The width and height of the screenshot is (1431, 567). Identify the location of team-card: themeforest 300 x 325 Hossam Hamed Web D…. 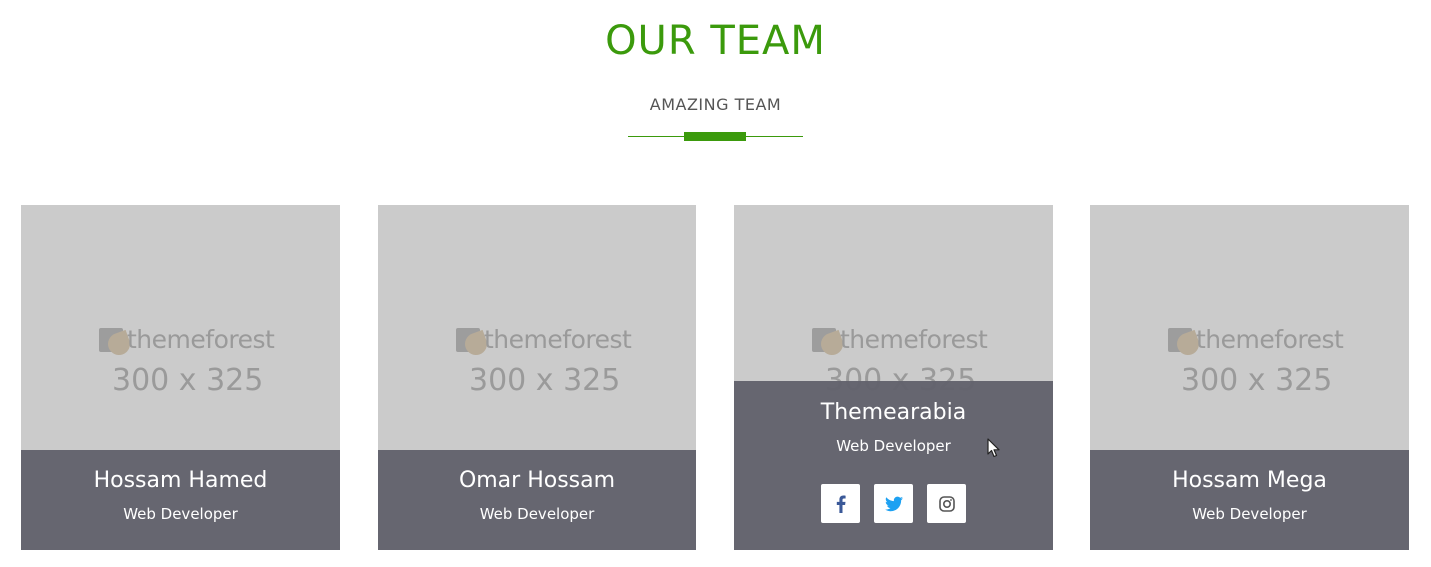
(180, 377).